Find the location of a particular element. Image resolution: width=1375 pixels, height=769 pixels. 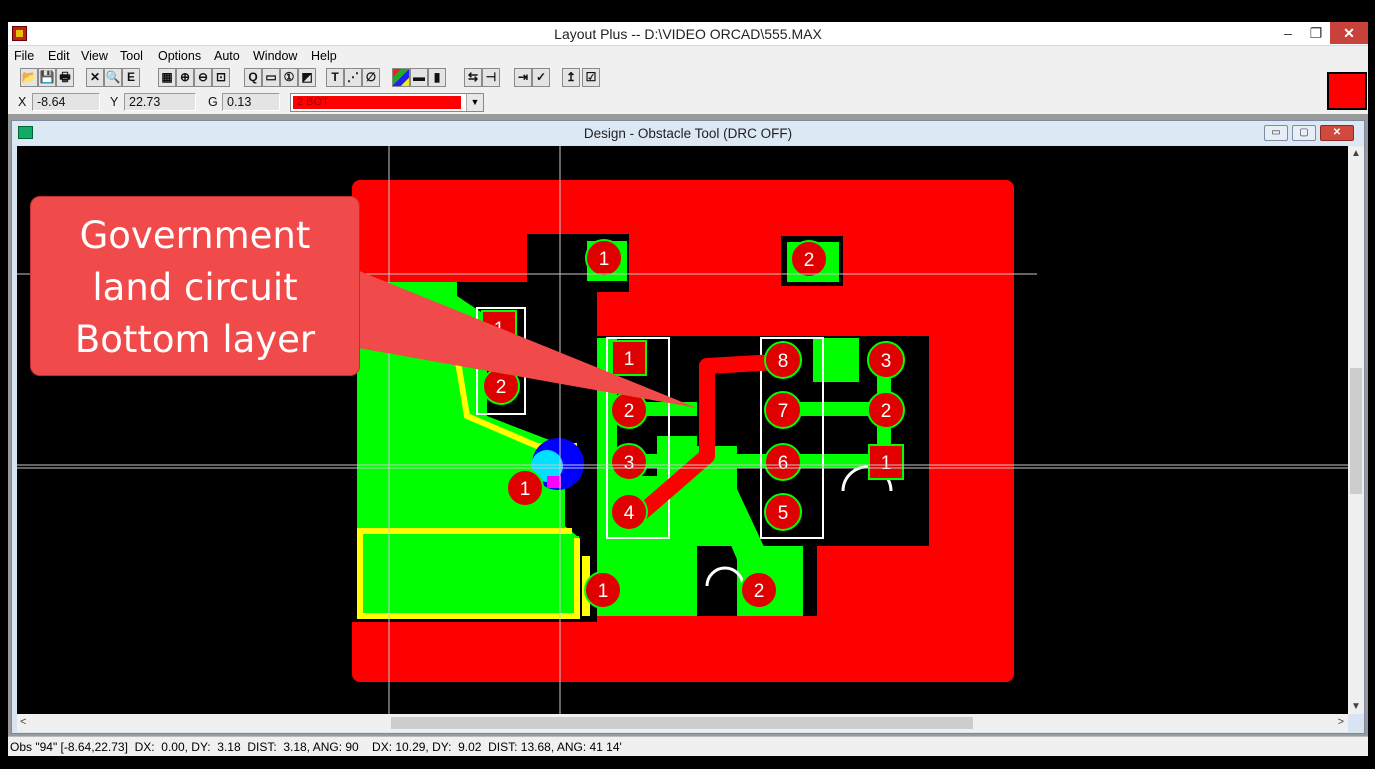

find-icon: 🔍 is located at coordinates (113, 77).